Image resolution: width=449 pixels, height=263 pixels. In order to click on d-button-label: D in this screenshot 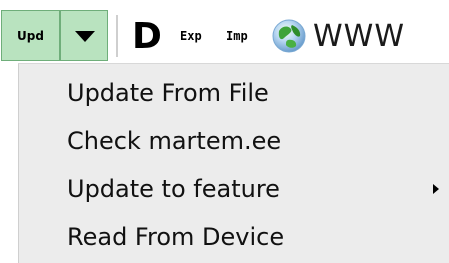, I will do `click(147, 36)`.